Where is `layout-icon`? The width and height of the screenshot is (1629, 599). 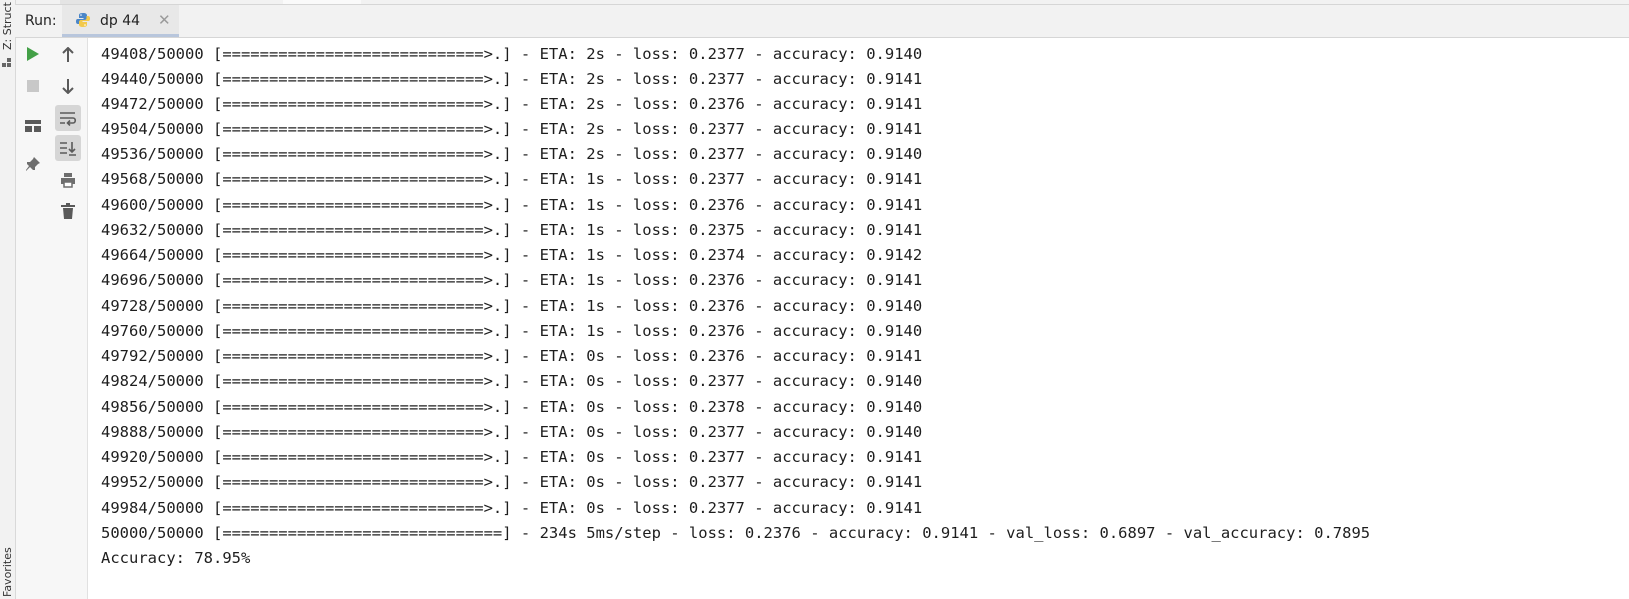 layout-icon is located at coordinates (33, 126).